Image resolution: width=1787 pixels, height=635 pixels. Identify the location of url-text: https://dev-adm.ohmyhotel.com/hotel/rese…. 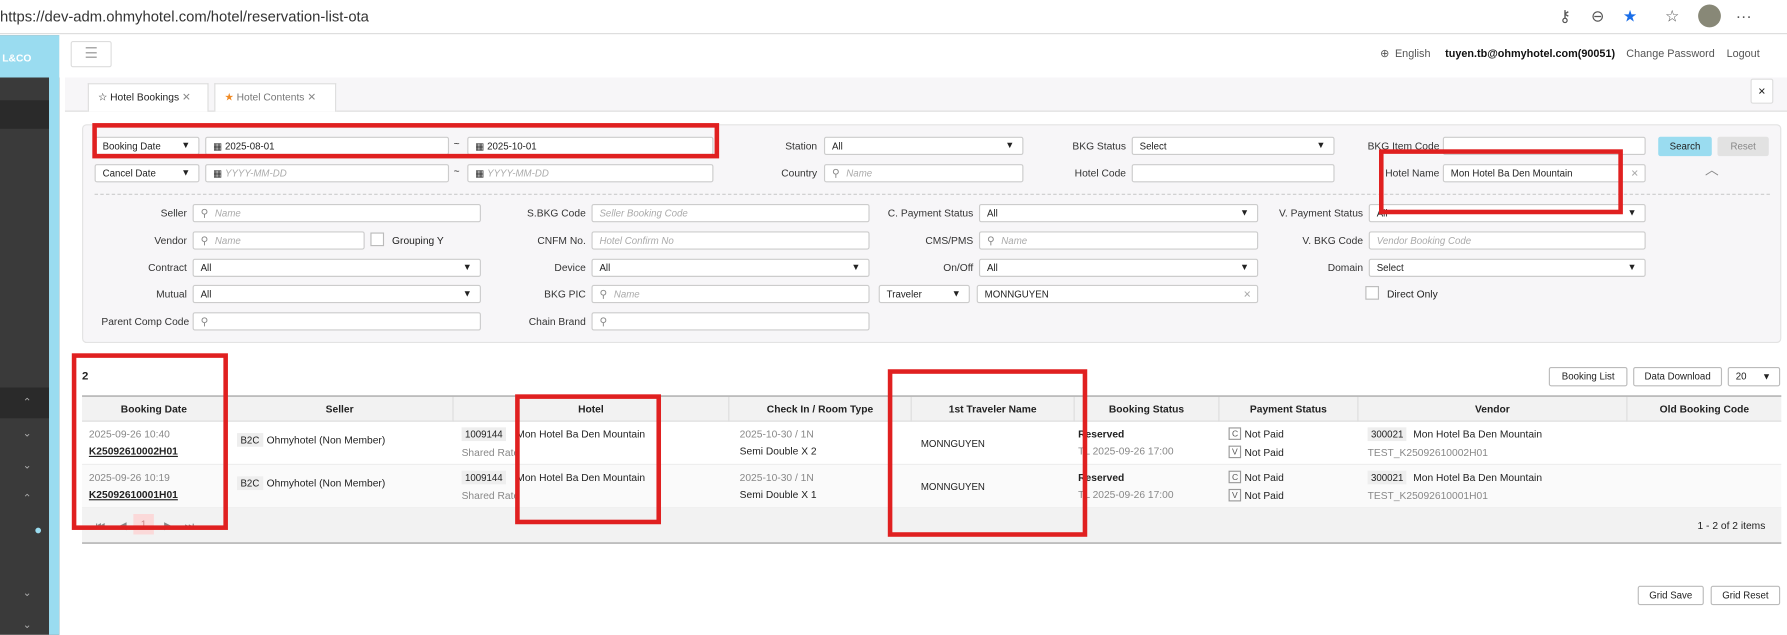
(184, 16).